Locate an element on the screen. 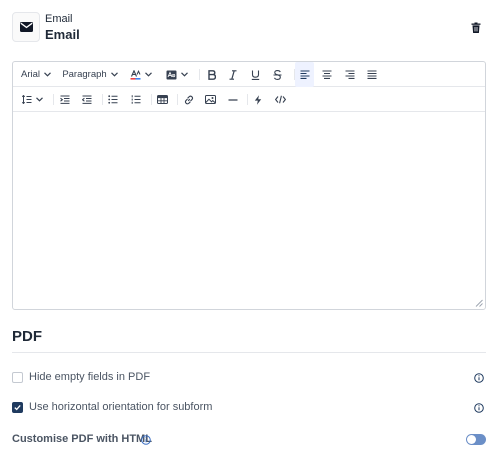  trash-icon is located at coordinates (476, 28).